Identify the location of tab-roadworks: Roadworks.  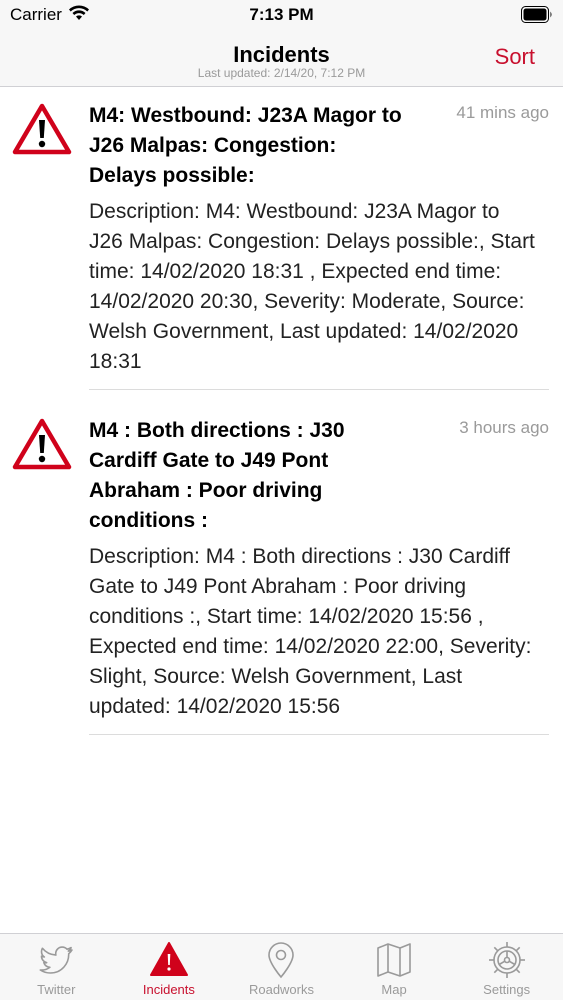
(281, 967).